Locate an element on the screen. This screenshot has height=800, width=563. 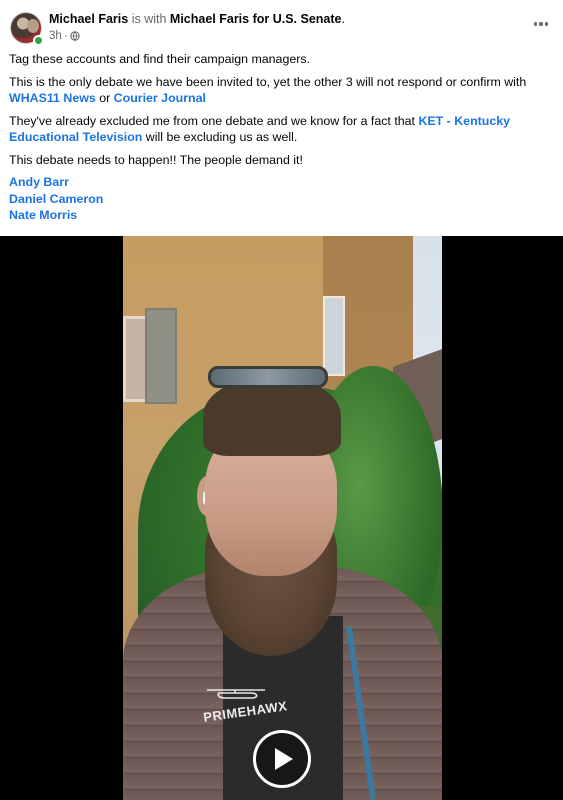
author-name-link: Michael Faris is located at coordinates (88, 19).